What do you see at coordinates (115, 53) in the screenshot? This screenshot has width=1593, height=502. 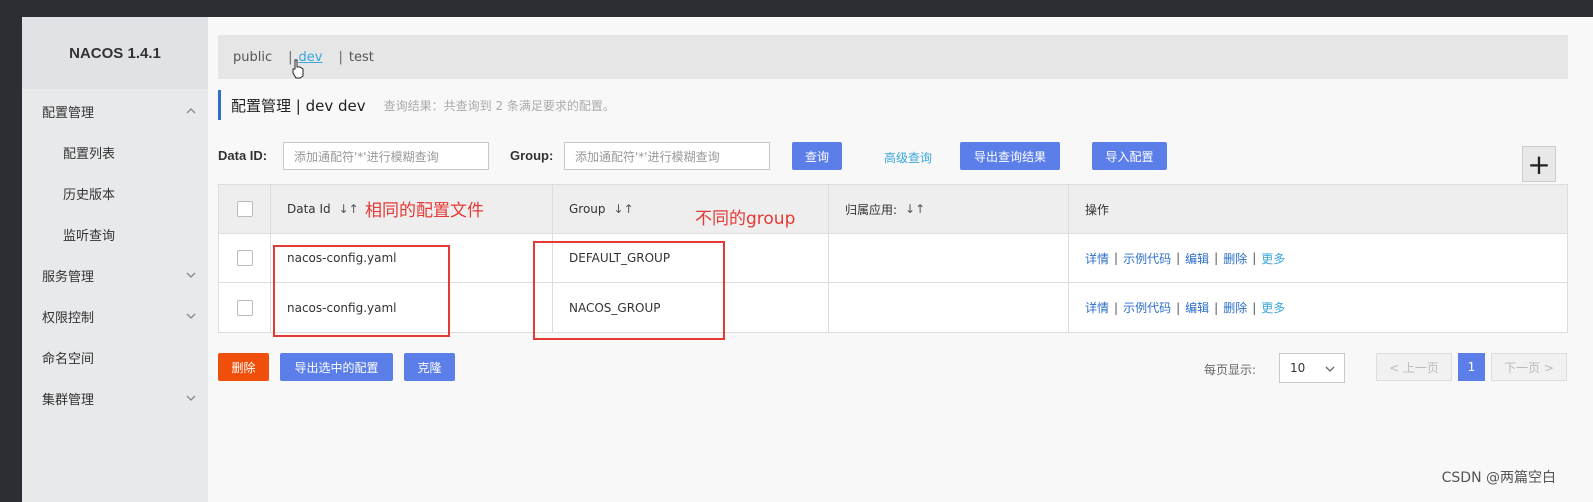 I see `app-logo: NACOS 1.4.1` at bounding box center [115, 53].